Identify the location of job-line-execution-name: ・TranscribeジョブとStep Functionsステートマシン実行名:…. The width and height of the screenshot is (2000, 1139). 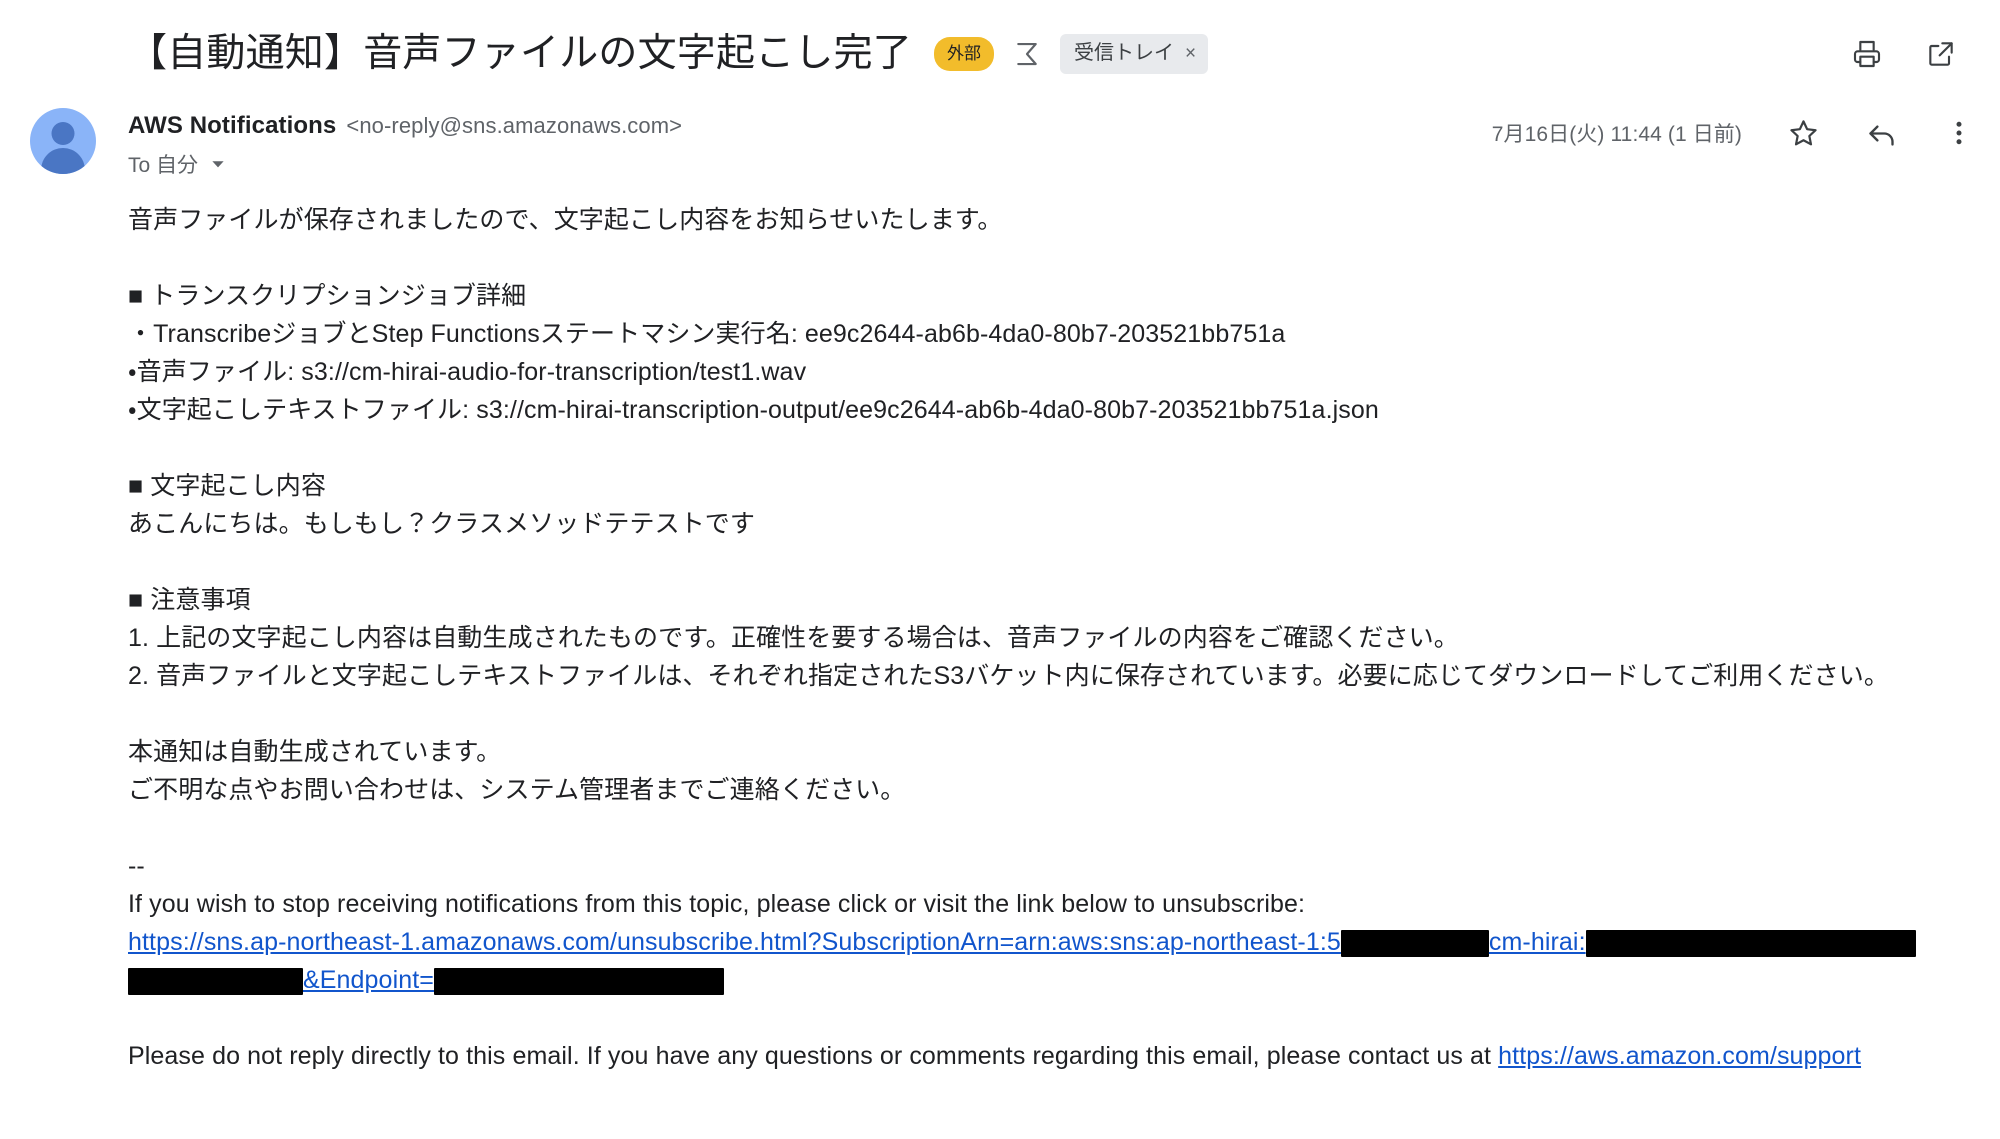
(707, 334).